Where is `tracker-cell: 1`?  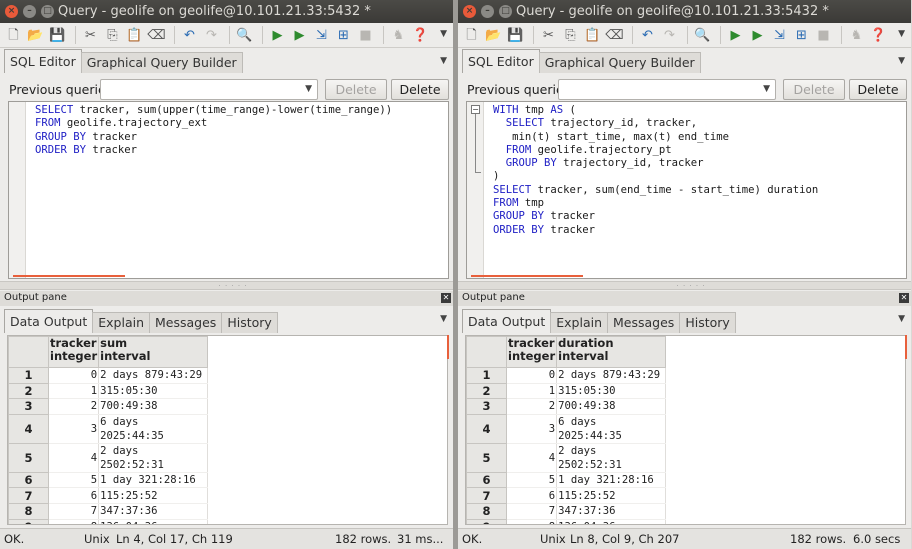
tracker-cell: 1 is located at coordinates (532, 391).